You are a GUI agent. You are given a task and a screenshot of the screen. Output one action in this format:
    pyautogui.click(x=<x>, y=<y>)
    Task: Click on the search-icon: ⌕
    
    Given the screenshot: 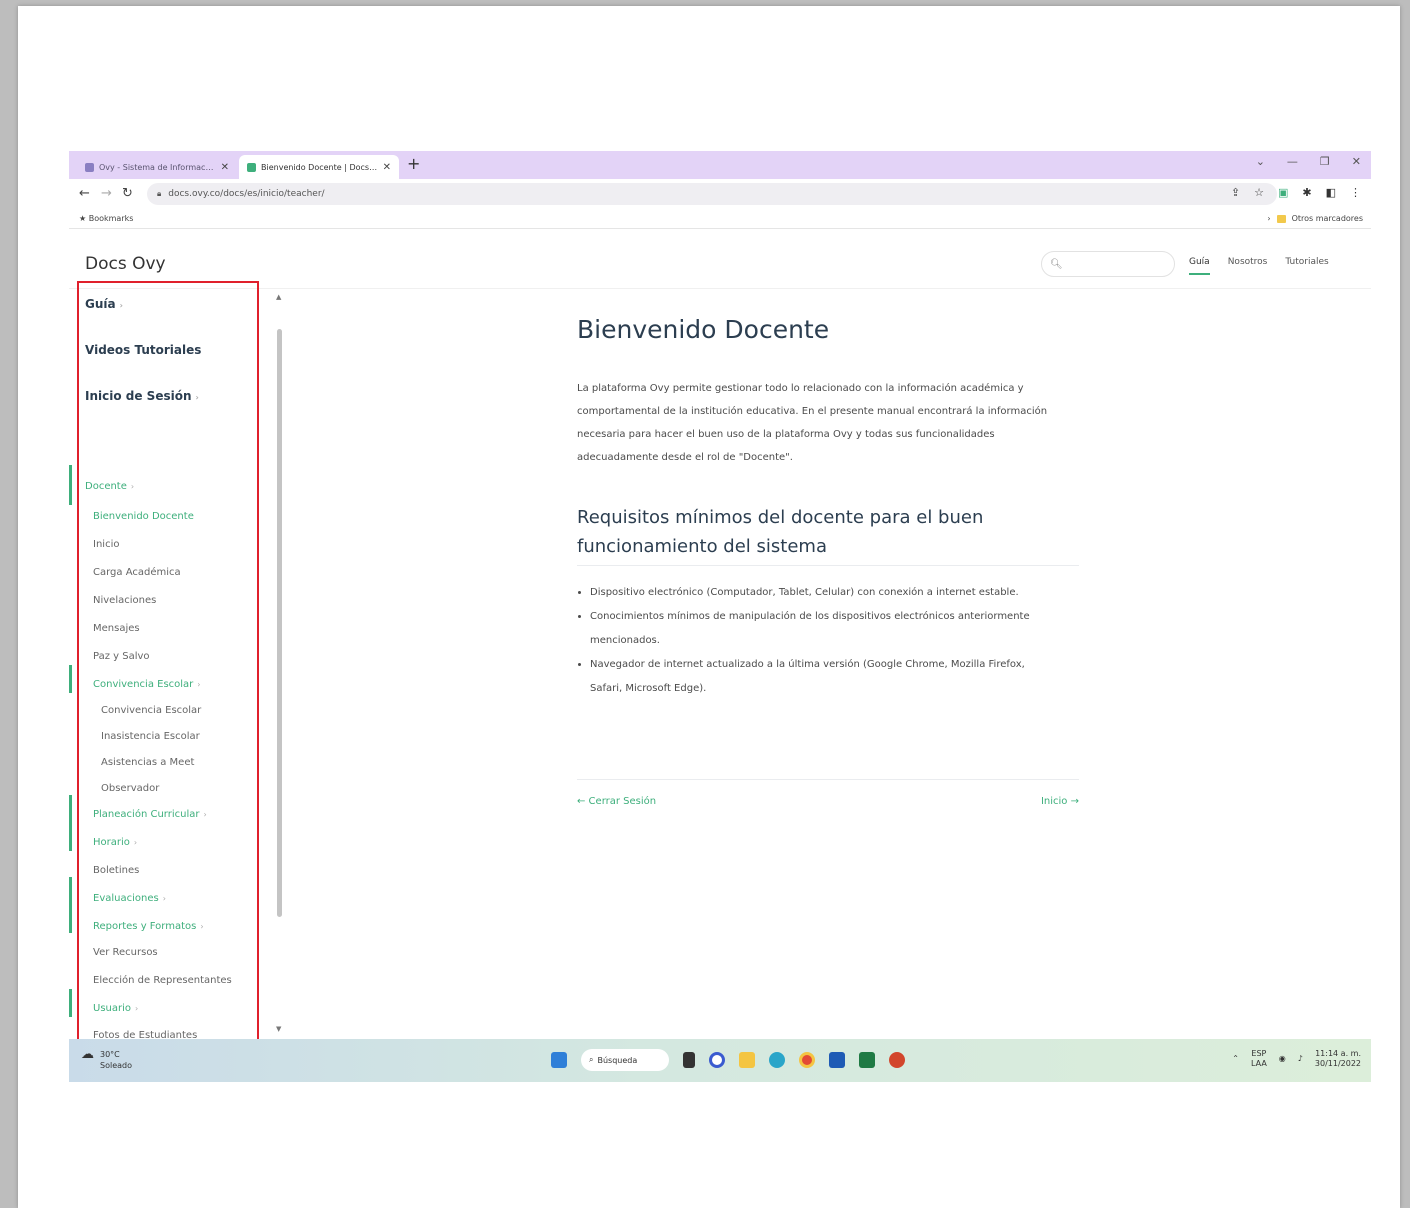 What is the action you would take?
    pyautogui.click(x=591, y=1059)
    